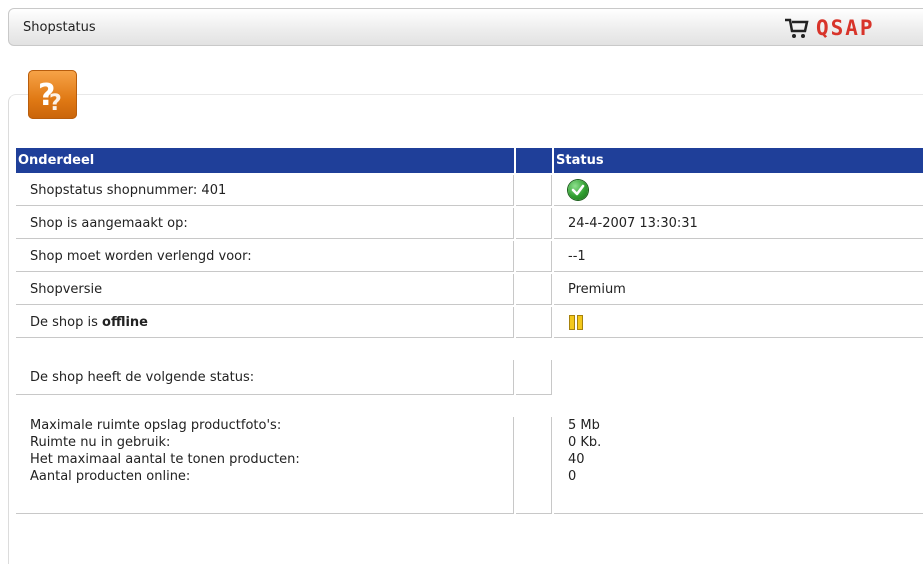 Image resolution: width=923 pixels, height=564 pixels. Describe the element at coordinates (265, 289) in the screenshot. I see `row-label: Shopversie` at that location.